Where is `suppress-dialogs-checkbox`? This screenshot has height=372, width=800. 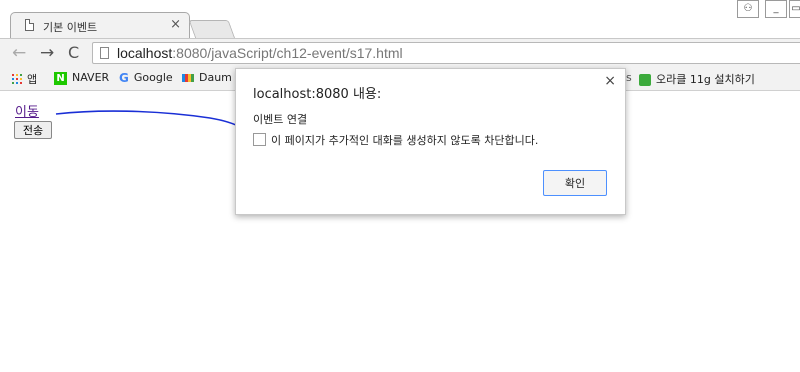
suppress-dialogs-checkbox is located at coordinates (259, 139).